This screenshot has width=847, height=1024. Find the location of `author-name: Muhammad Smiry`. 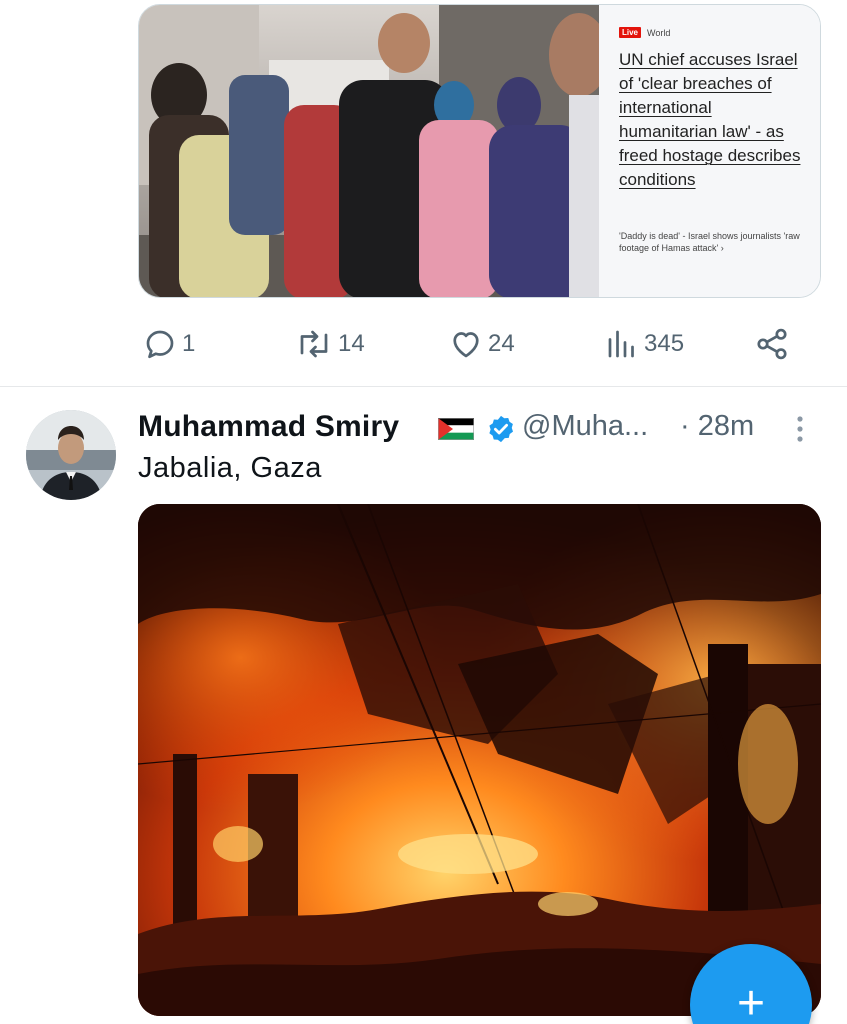

author-name: Muhammad Smiry is located at coordinates (268, 427).